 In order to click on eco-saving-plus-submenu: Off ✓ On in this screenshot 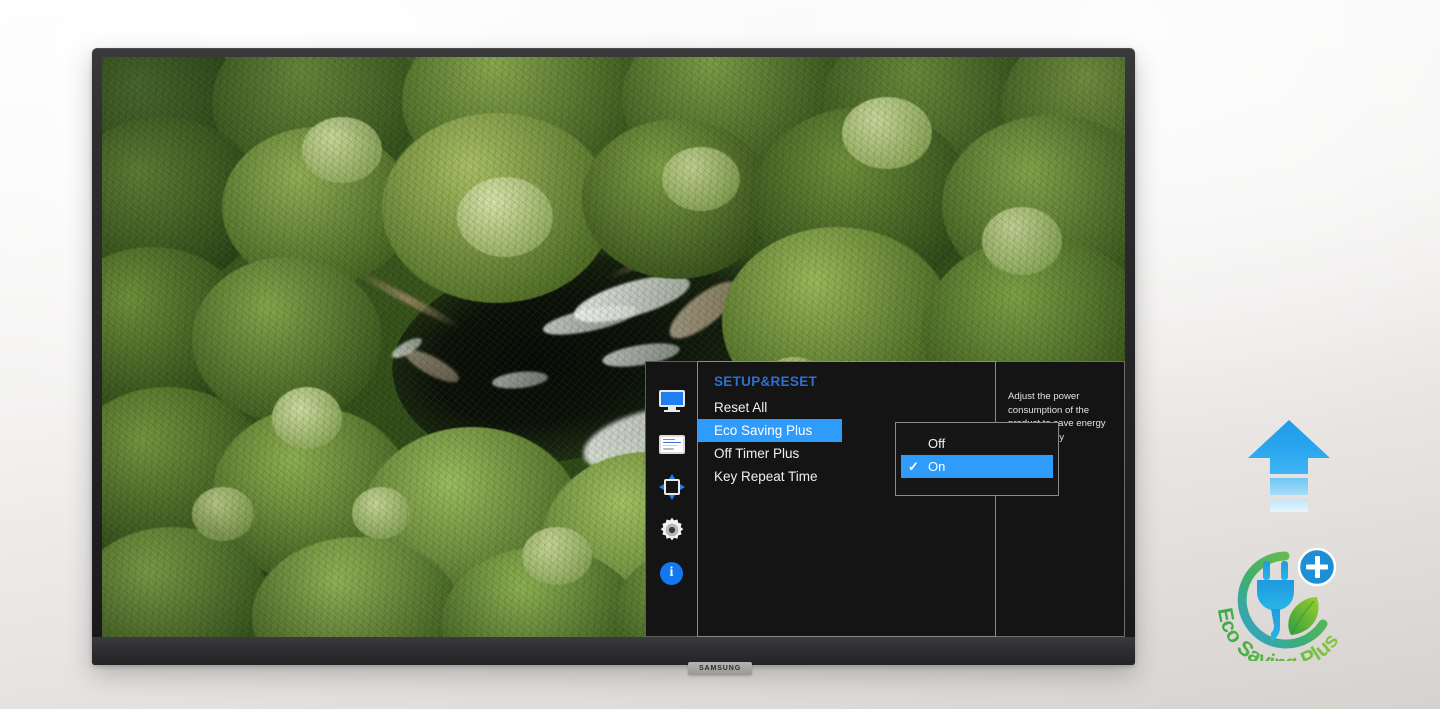, I will do `click(977, 459)`.